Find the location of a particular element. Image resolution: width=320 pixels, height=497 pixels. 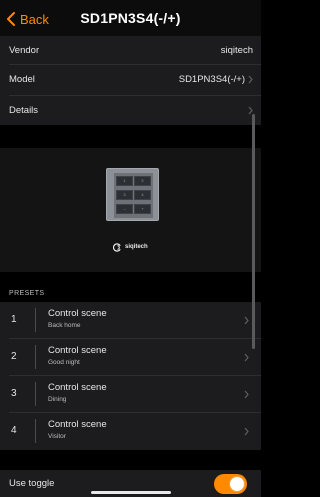

preset-number: 3 is located at coordinates (14, 393).